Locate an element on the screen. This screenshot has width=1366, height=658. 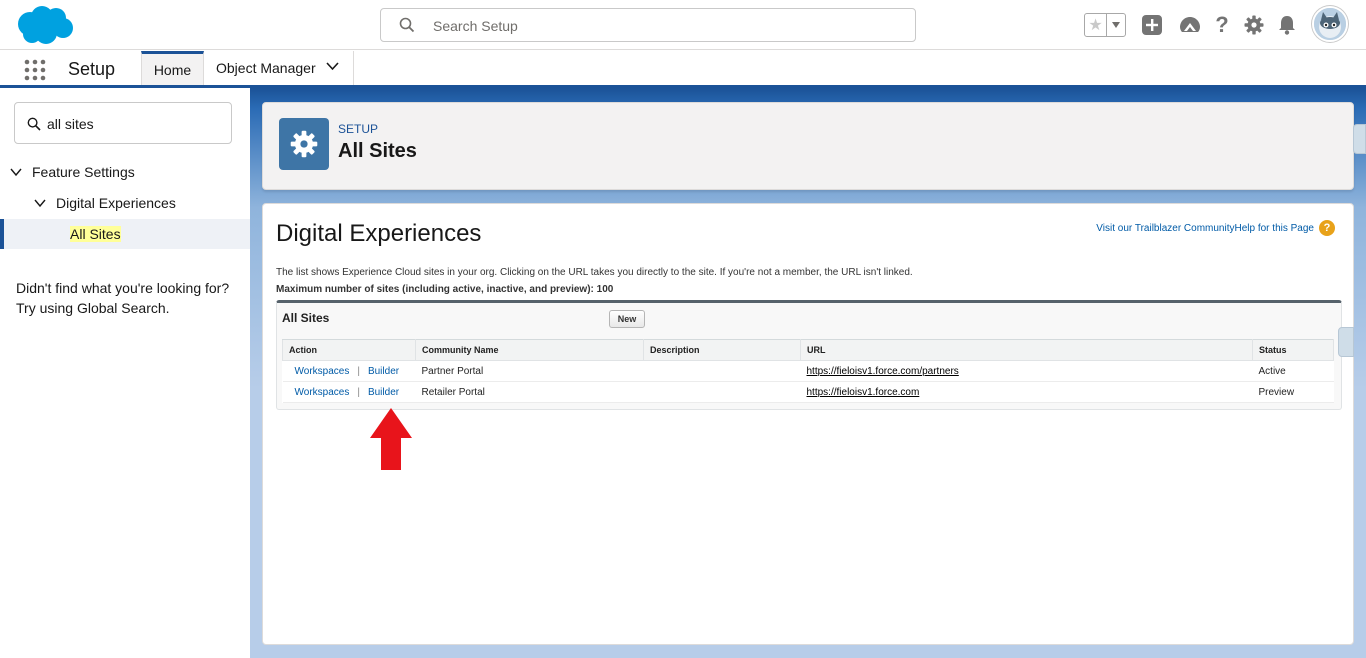
global-header: Search Setup ★ ? is located at coordinates (683, 25).